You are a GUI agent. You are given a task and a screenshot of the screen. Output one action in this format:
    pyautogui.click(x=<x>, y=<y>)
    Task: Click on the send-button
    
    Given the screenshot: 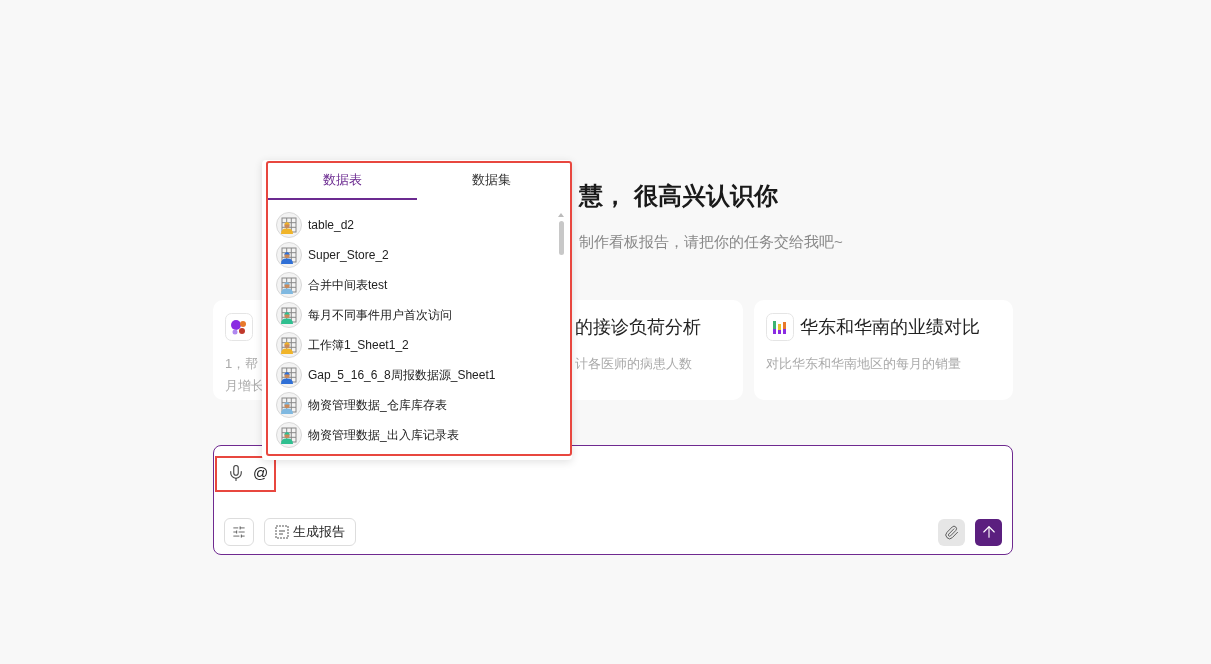 What is the action you would take?
    pyautogui.click(x=988, y=532)
    